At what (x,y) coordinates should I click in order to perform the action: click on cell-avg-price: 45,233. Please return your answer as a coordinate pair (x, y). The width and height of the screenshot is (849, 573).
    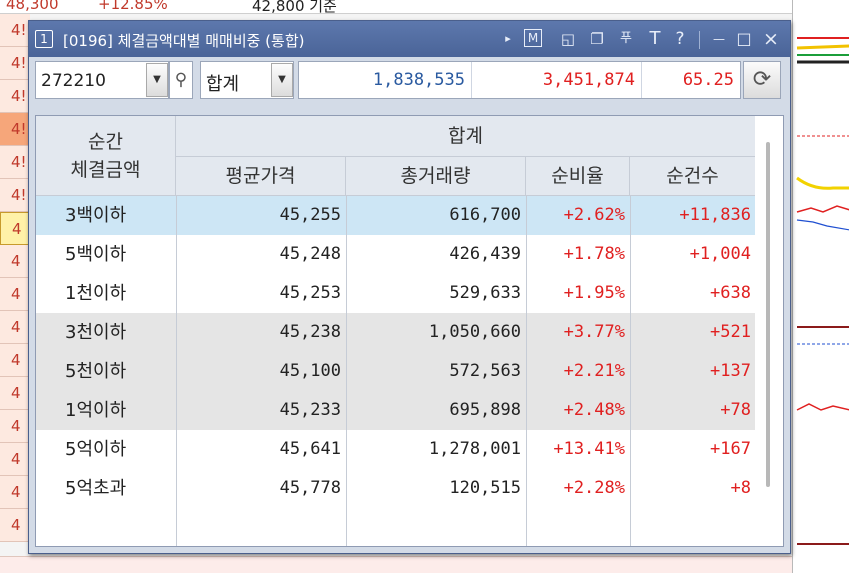
    Looking at the image, I should click on (310, 410).